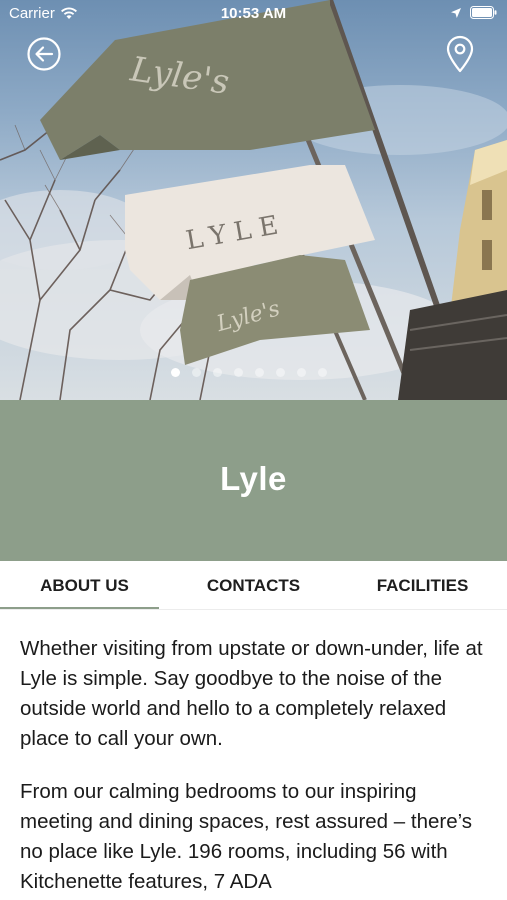  Describe the element at coordinates (253, 609) in the screenshot. I see `tab-divider` at that location.